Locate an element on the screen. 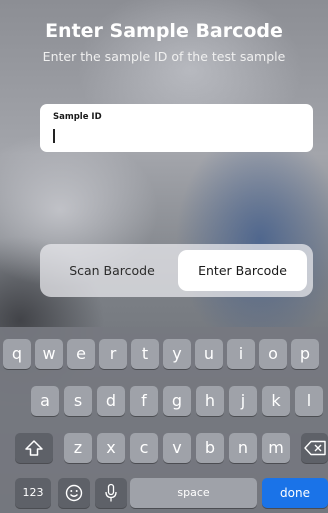 The width and height of the screenshot is (328, 513). enter-barcode-button: Enter Barcode is located at coordinates (242, 270).